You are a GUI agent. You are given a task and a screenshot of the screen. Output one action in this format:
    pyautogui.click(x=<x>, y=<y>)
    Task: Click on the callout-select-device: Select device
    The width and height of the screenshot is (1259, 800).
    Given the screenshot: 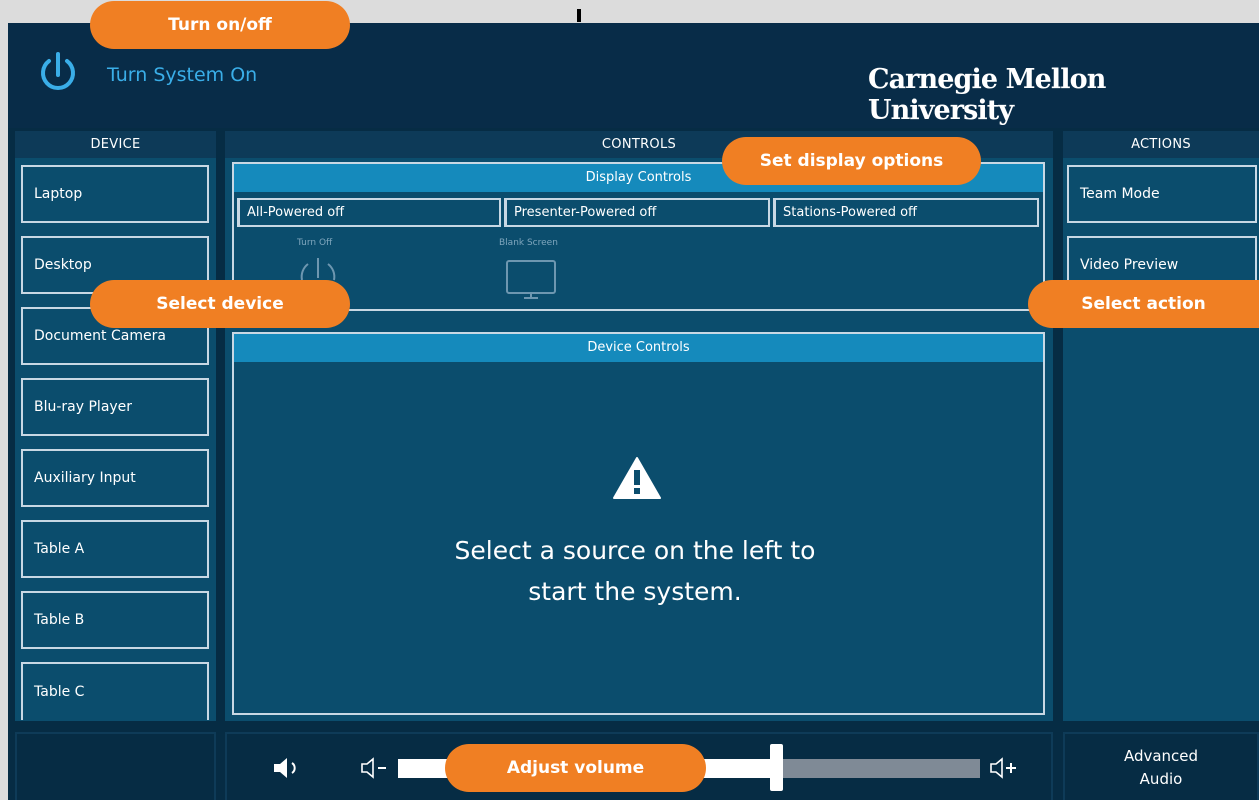 What is the action you would take?
    pyautogui.click(x=220, y=304)
    